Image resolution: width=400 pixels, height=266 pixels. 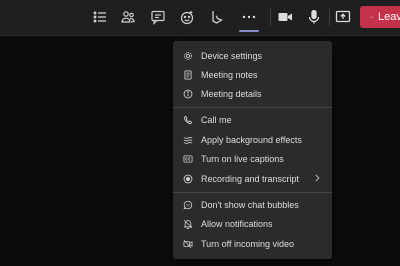 I want to click on camera-button, so click(x=285, y=17).